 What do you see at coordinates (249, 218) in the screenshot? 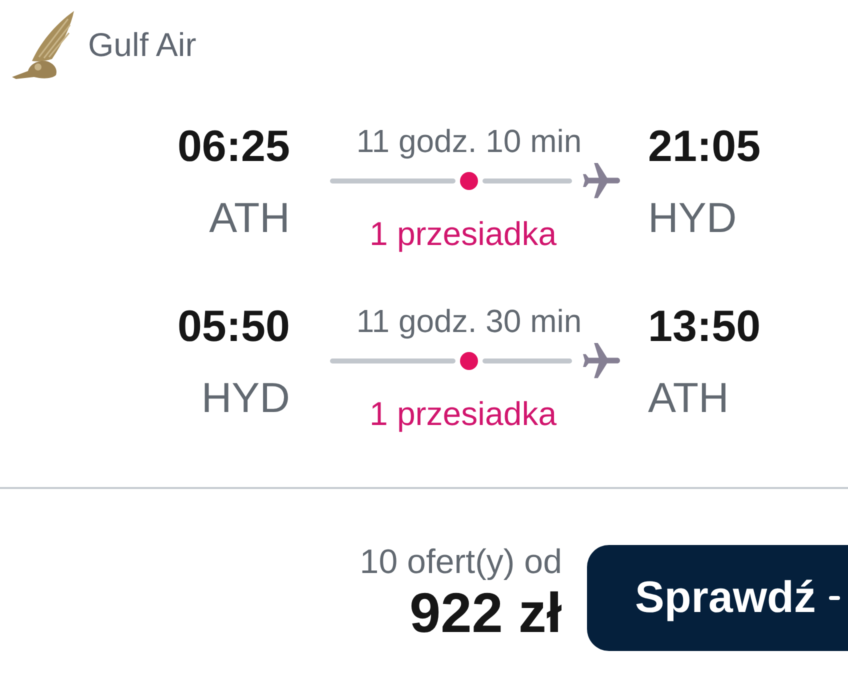
I see `departure-airport: ATH` at bounding box center [249, 218].